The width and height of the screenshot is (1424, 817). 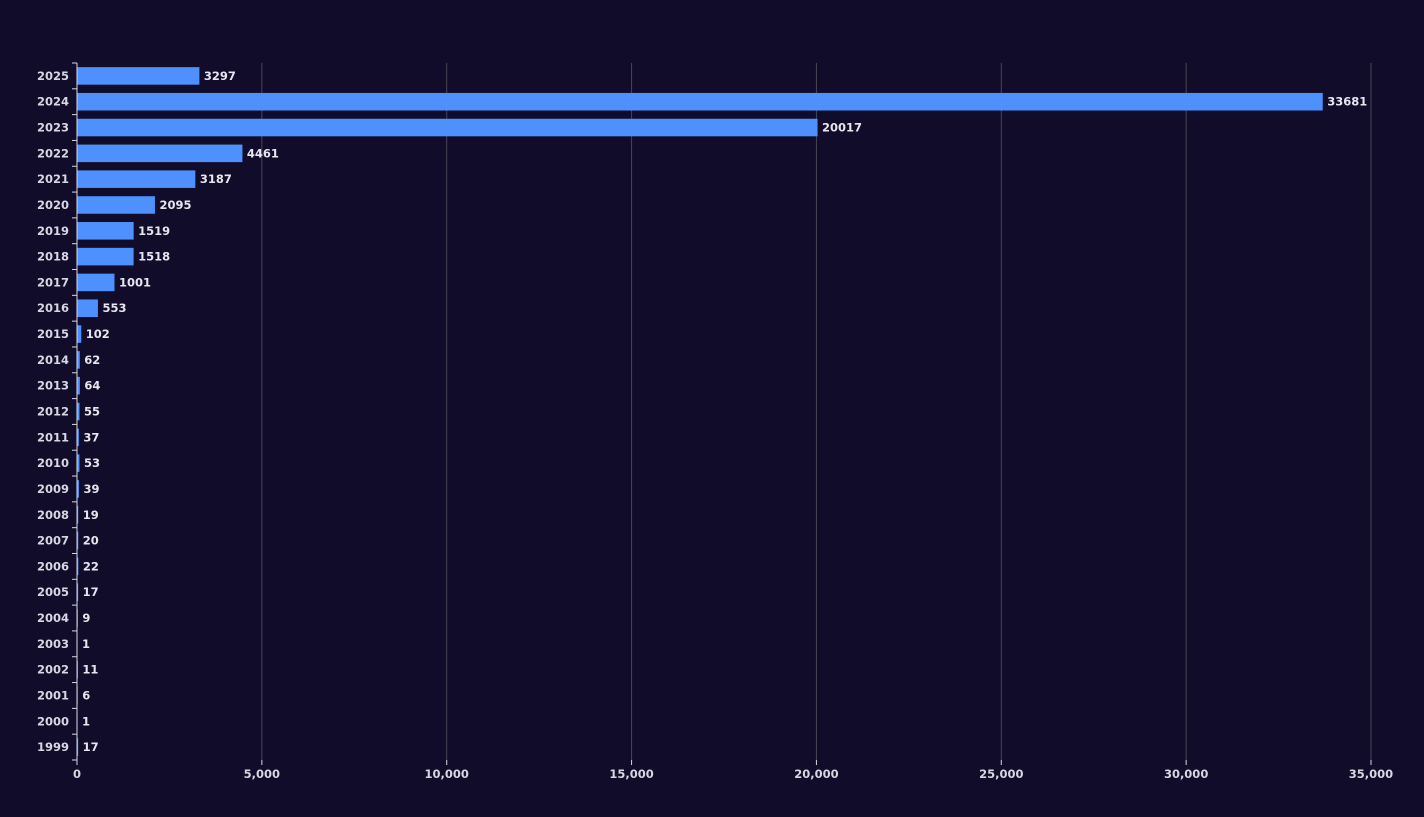 I want to click on bar-2020, so click(x=116, y=205).